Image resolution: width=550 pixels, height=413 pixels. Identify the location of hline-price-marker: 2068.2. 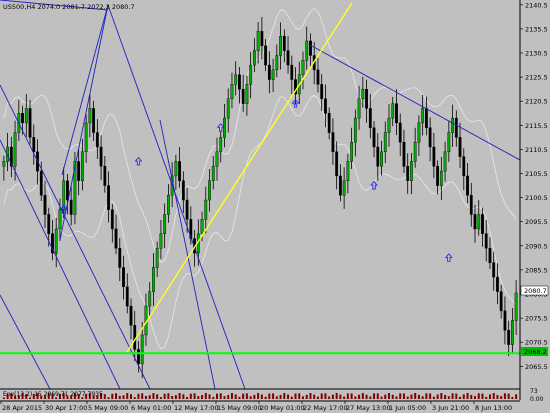
(534, 351).